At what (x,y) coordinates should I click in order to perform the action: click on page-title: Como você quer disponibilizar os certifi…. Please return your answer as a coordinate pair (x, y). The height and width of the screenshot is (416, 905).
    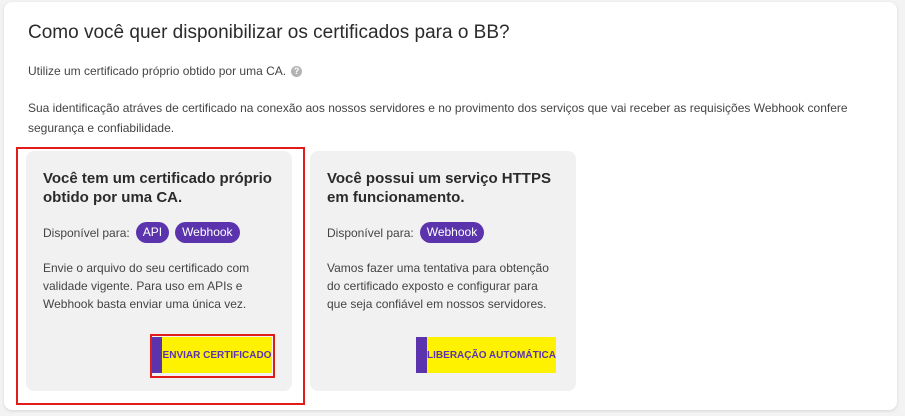
    Looking at the image, I should click on (269, 32).